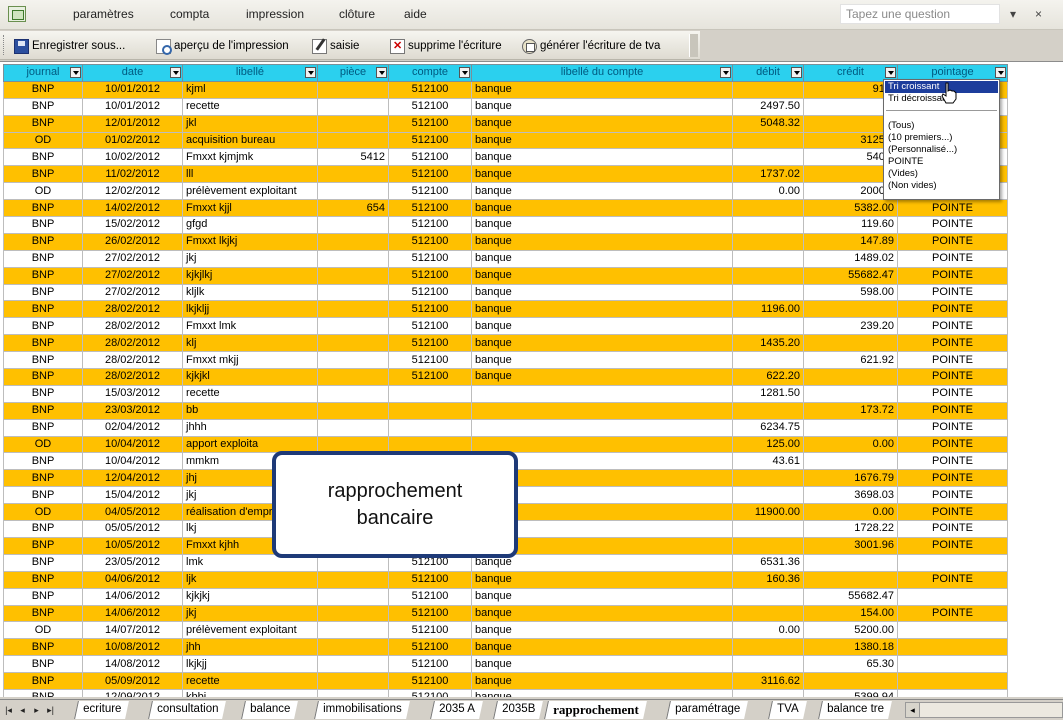  Describe the element at coordinates (132, 106) in the screenshot. I see `cell-date: 10/01/2012` at that location.